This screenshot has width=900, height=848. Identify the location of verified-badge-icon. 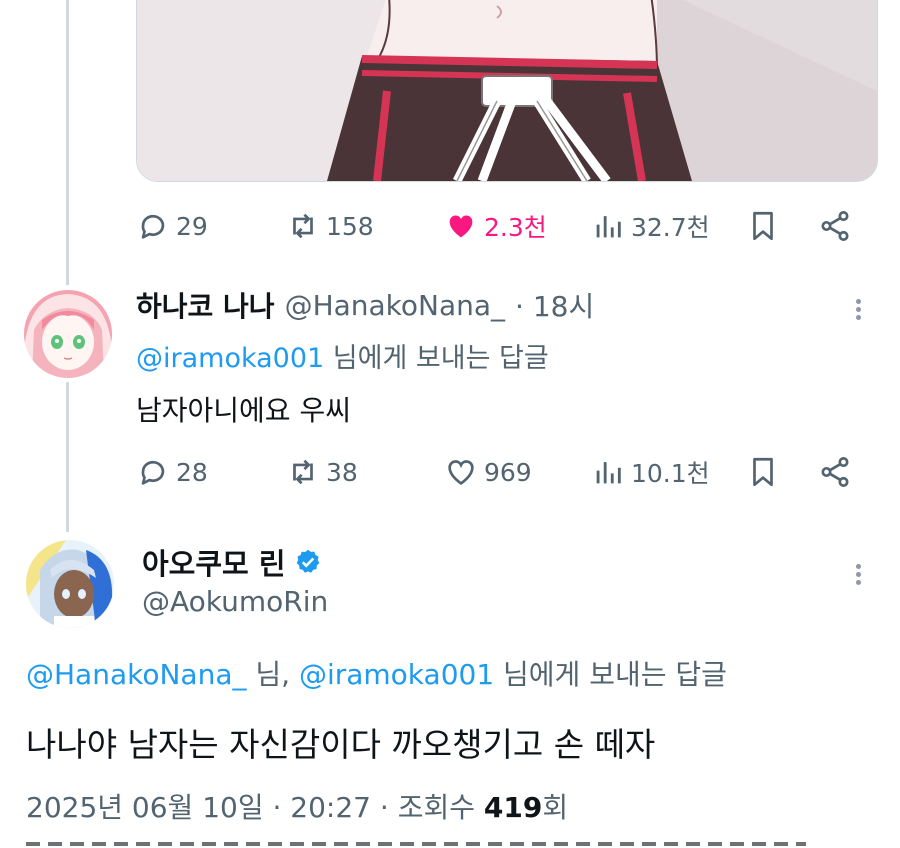
(307, 561).